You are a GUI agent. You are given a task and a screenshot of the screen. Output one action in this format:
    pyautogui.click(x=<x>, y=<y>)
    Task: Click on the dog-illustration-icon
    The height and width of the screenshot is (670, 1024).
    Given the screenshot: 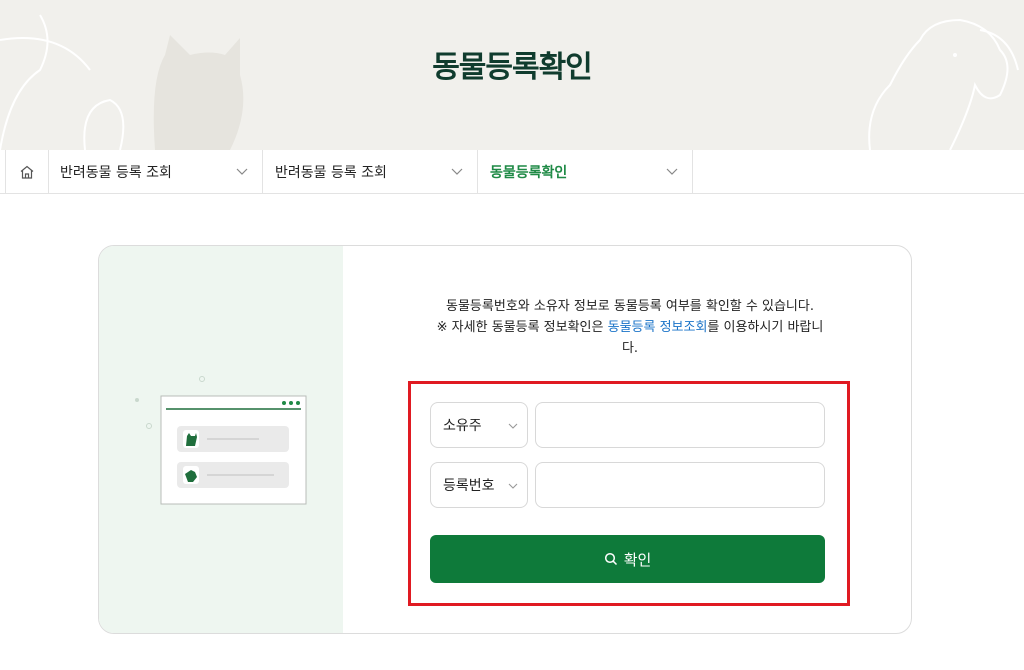 What is the action you would take?
    pyautogui.click(x=943, y=84)
    